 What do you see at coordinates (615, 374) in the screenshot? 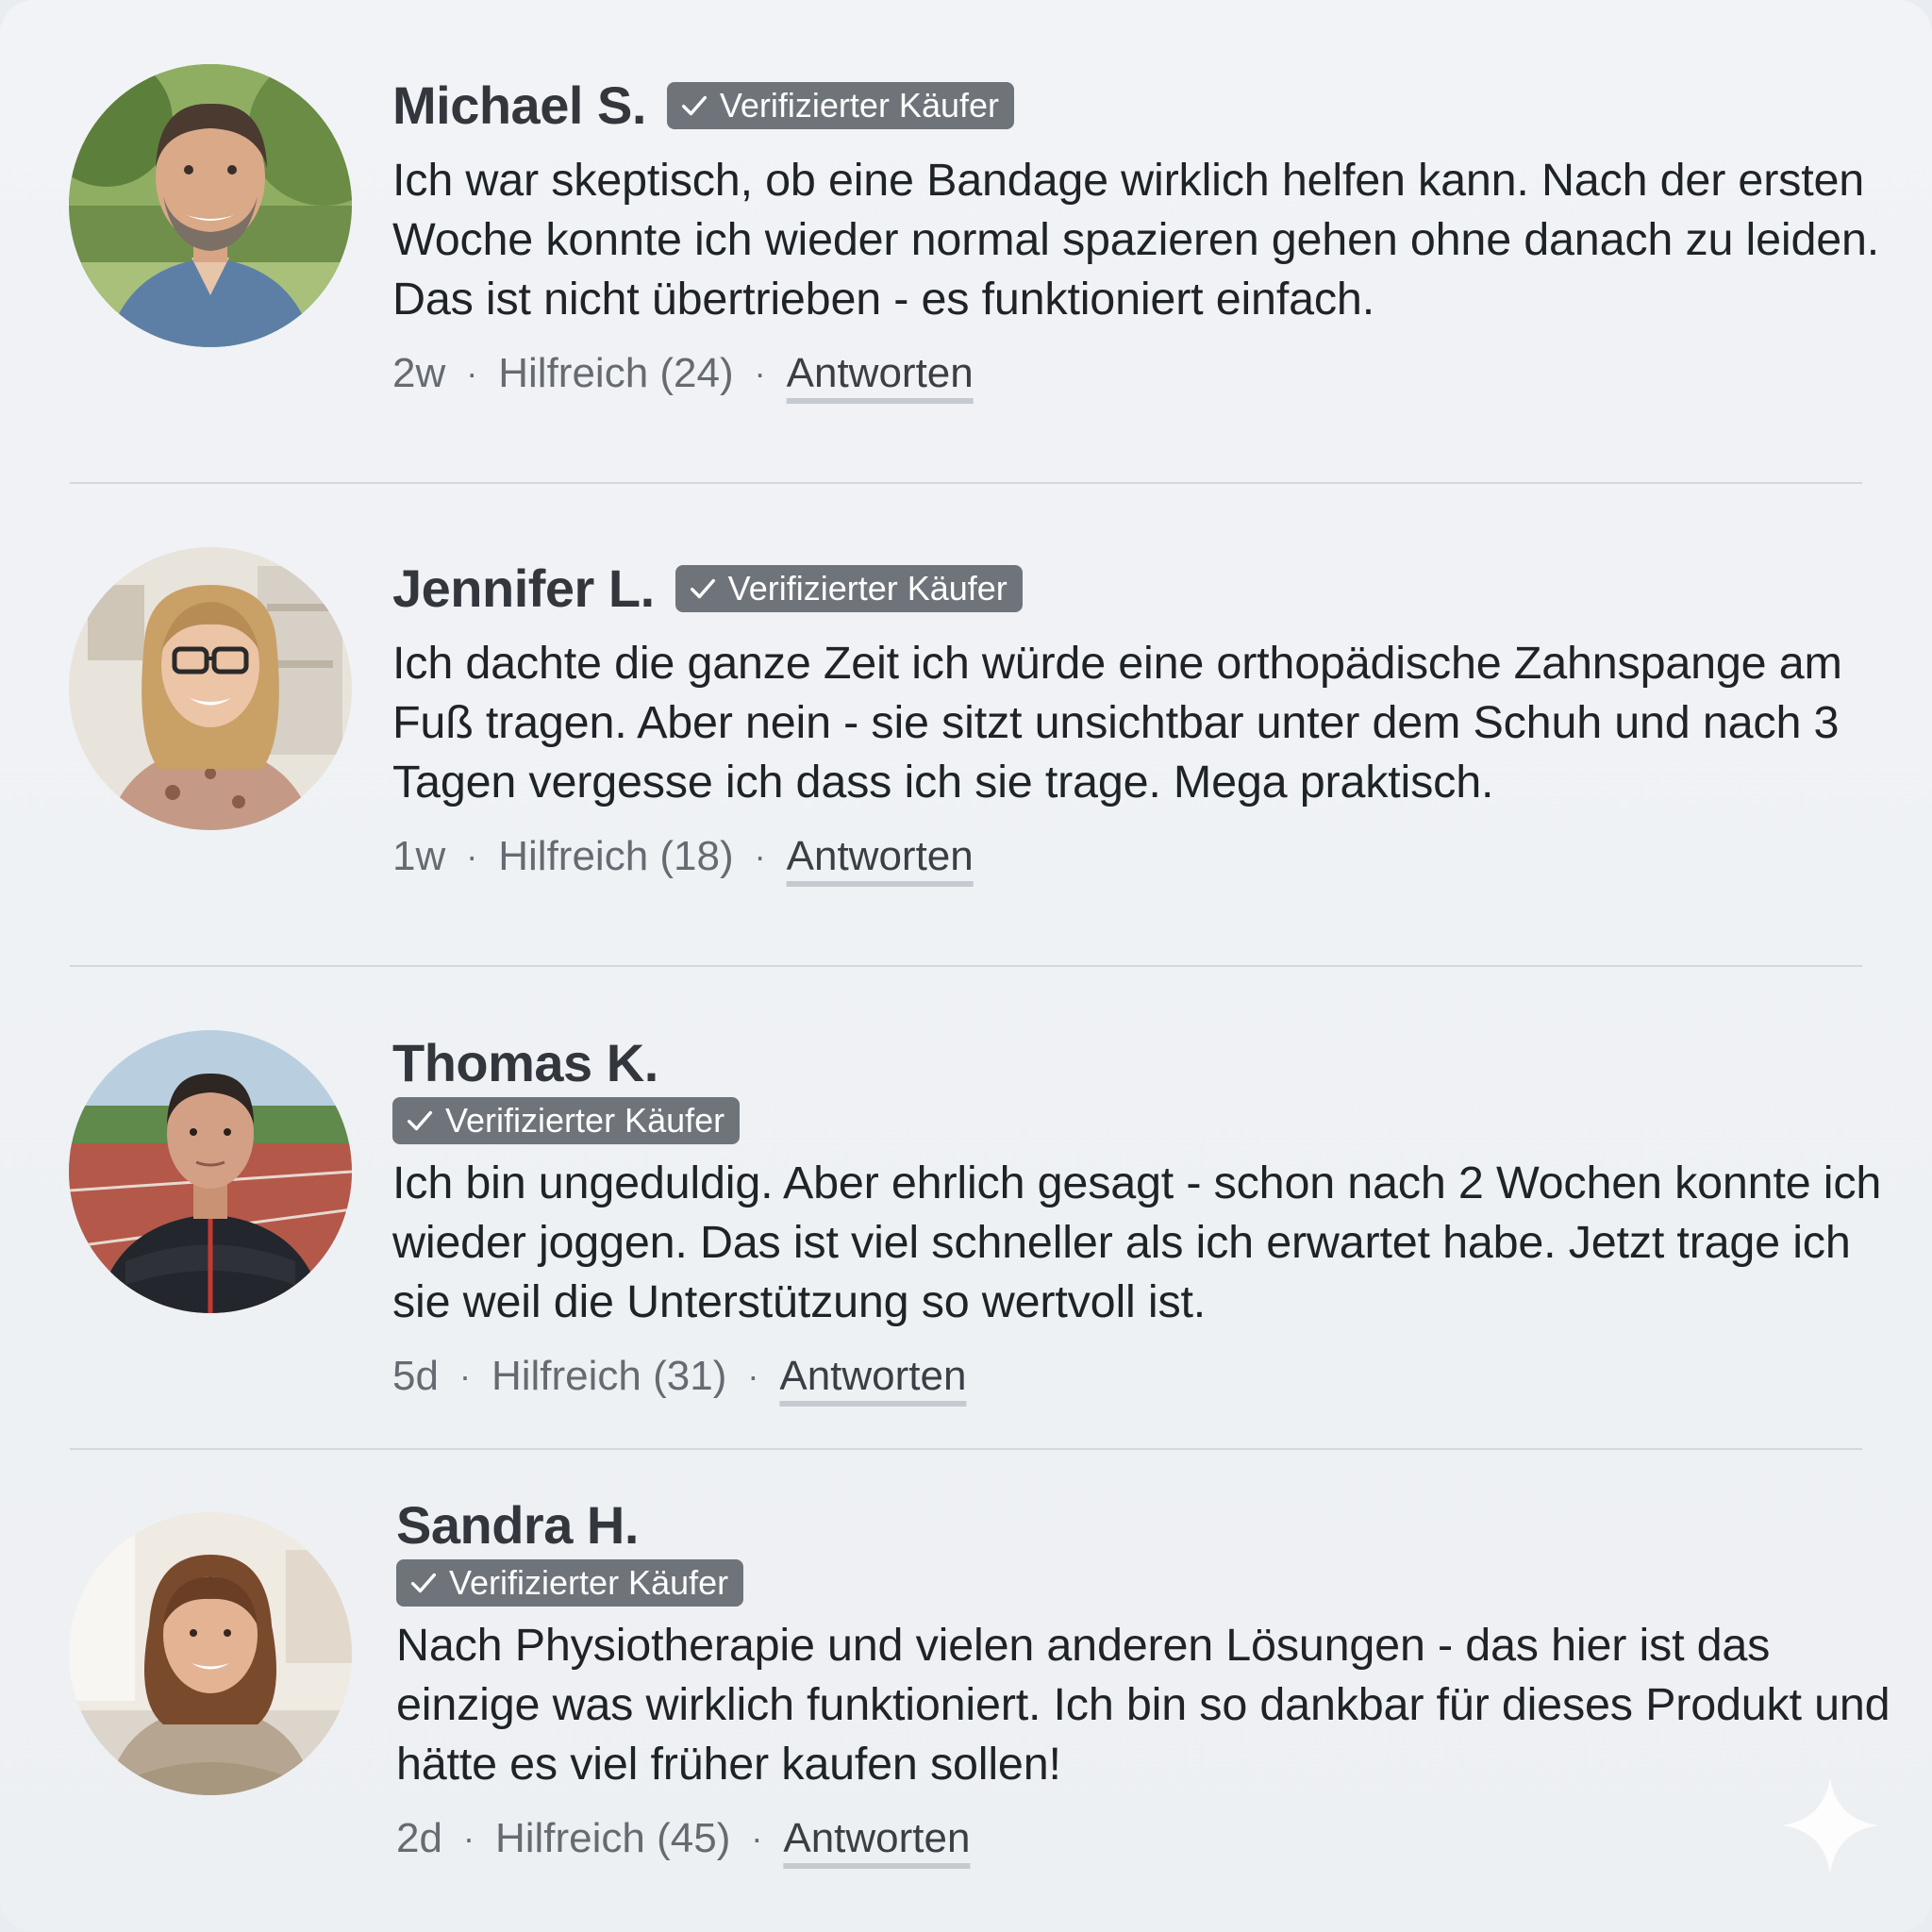
I see `helpful-button: Hilfreich (24)` at bounding box center [615, 374].